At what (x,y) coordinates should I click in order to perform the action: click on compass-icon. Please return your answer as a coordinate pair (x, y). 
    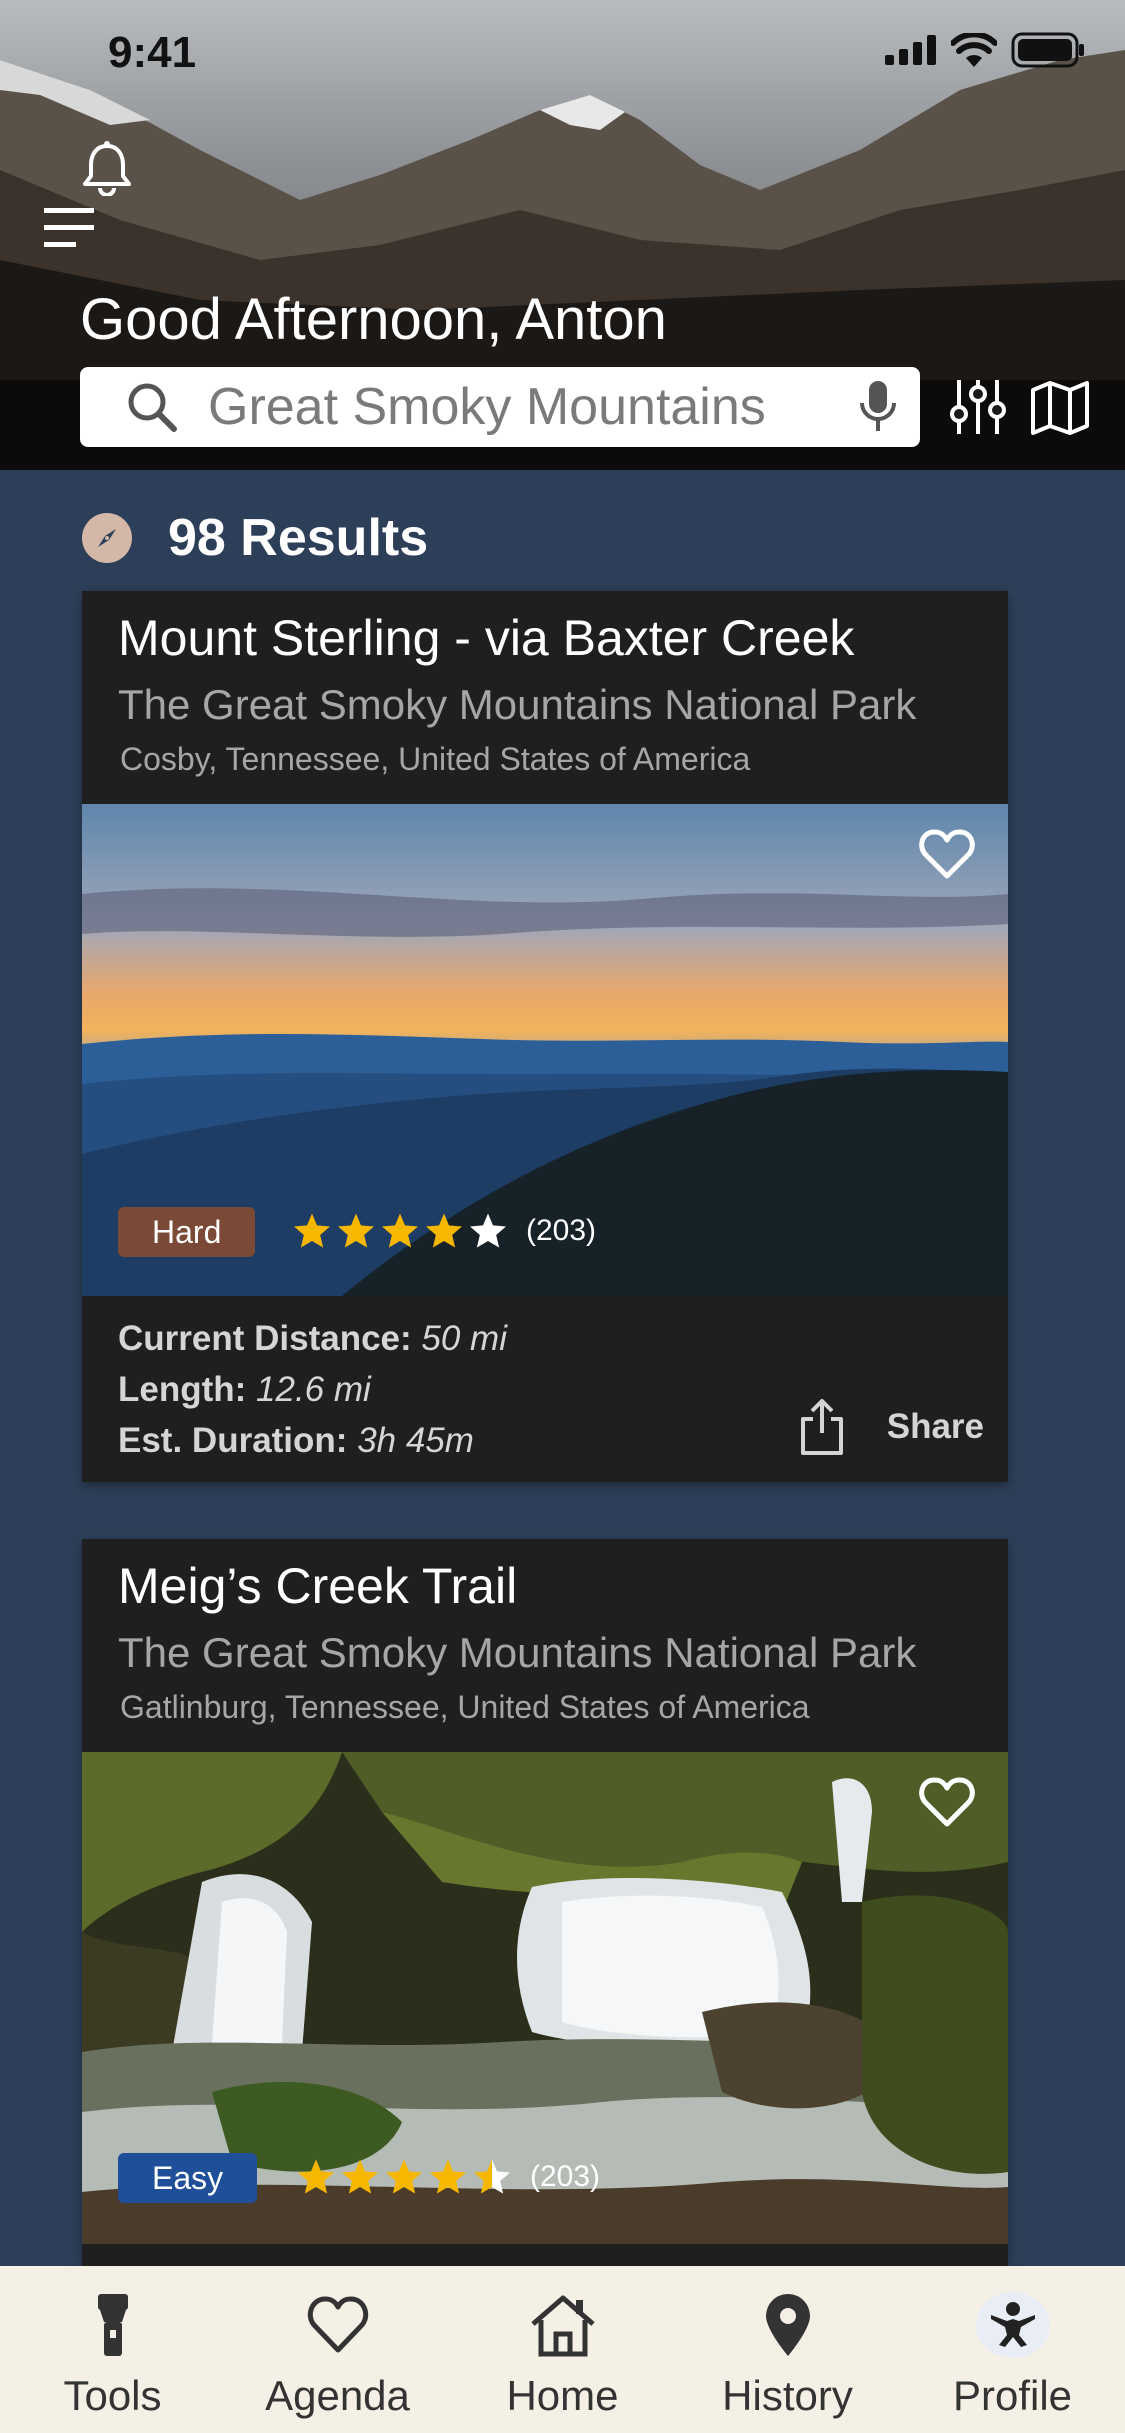
    Looking at the image, I should click on (107, 538).